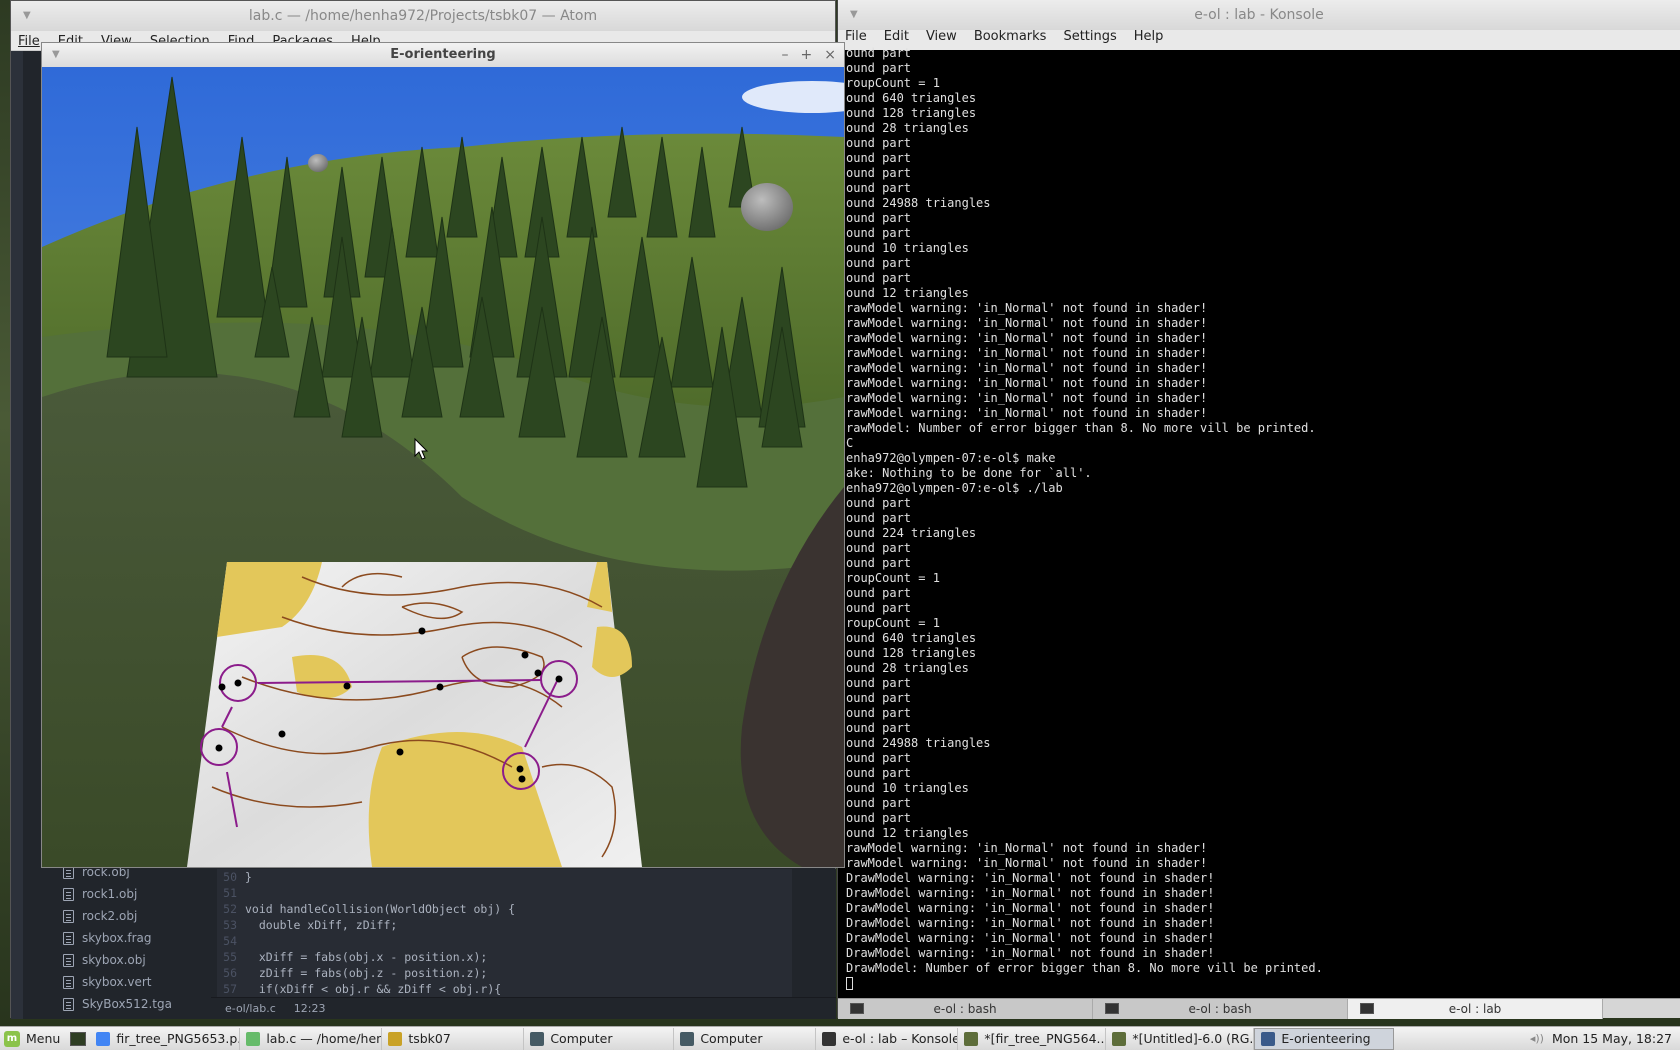  What do you see at coordinates (830, 55) in the screenshot?
I see `close-icon: ×` at bounding box center [830, 55].